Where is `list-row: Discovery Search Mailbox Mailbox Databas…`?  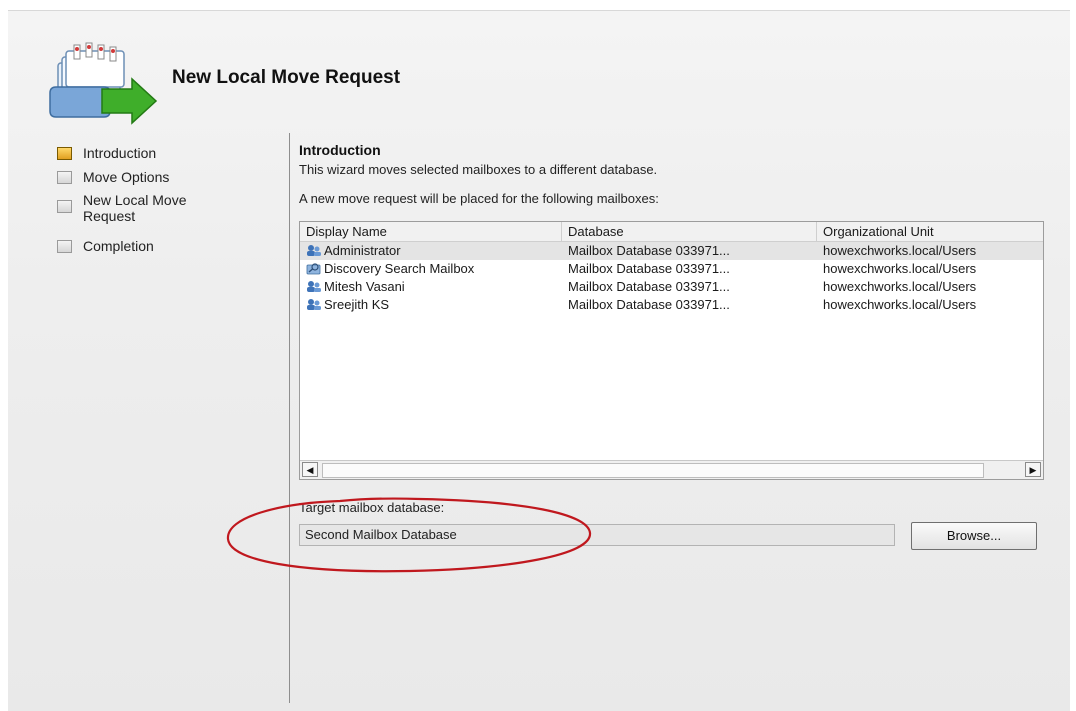 list-row: Discovery Search Mailbox Mailbox Databas… is located at coordinates (671, 269).